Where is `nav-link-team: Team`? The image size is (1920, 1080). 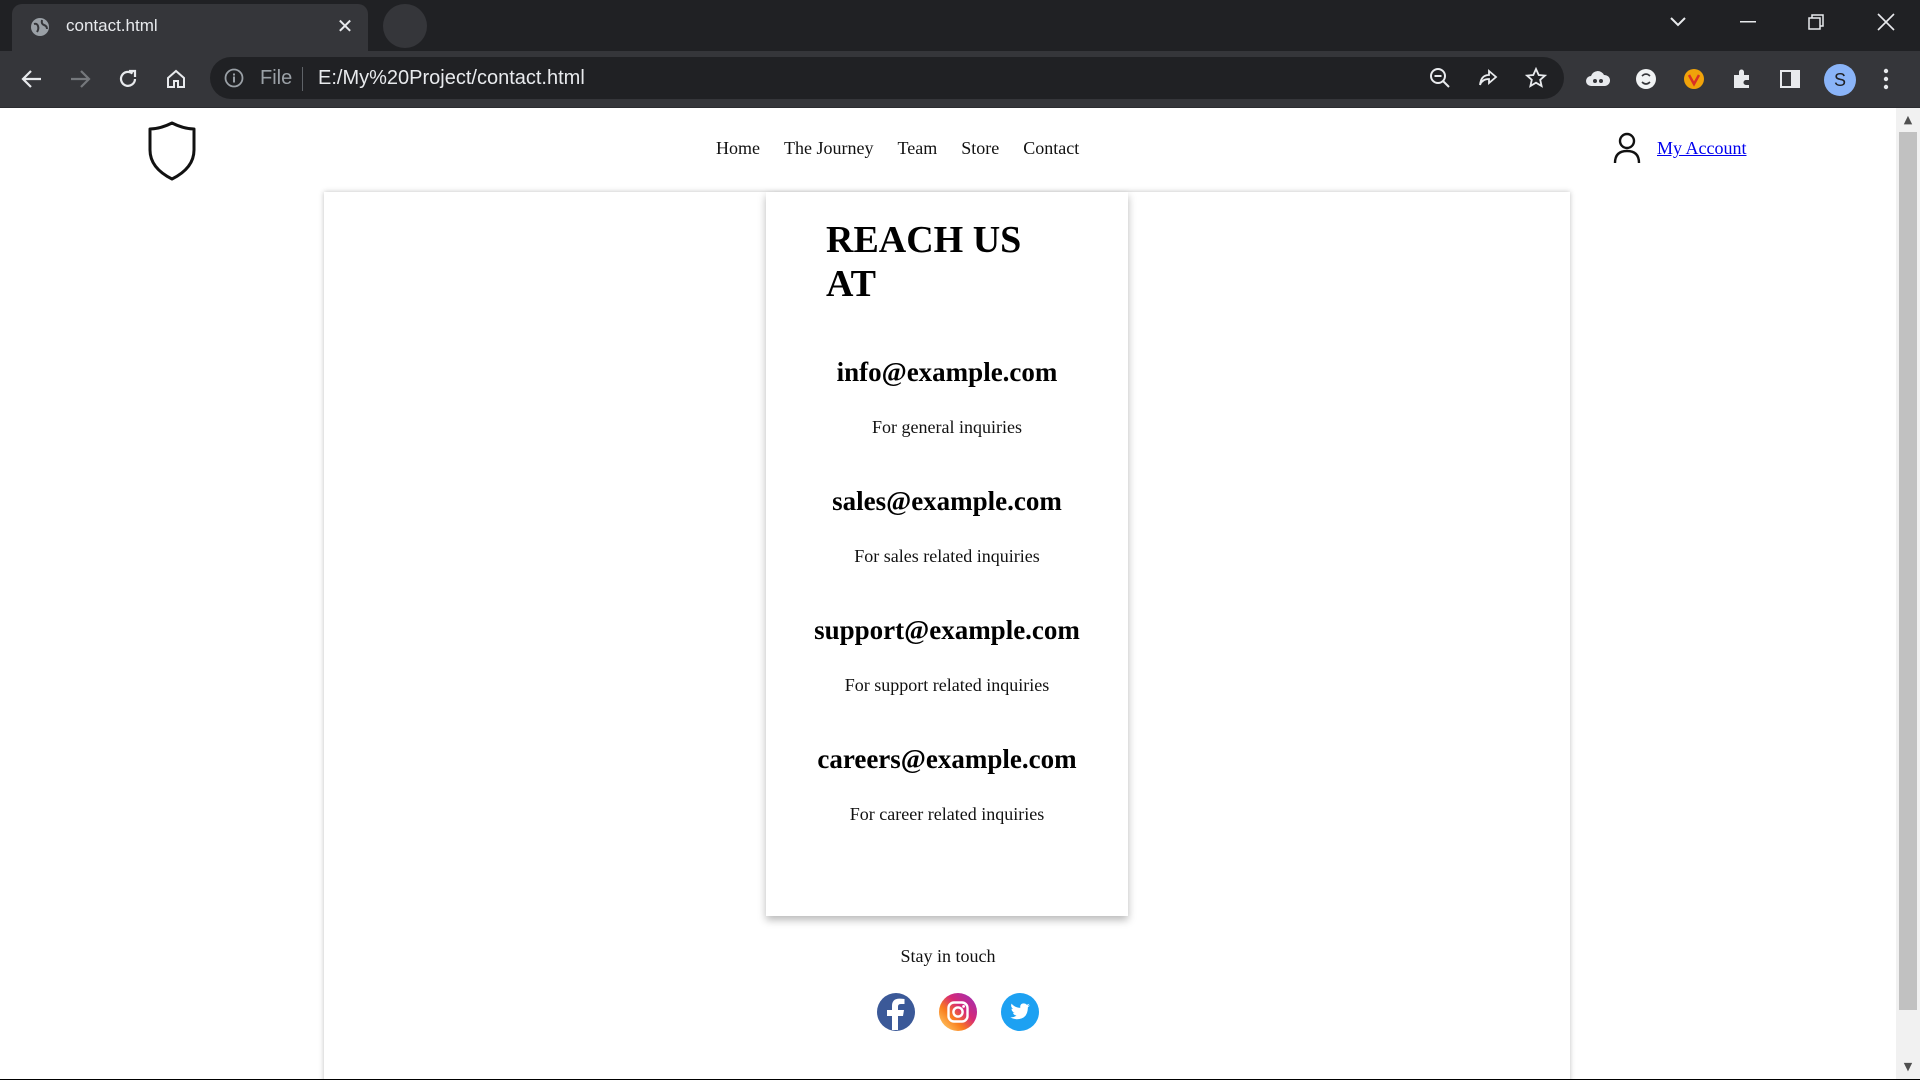 nav-link-team: Team is located at coordinates (917, 148).